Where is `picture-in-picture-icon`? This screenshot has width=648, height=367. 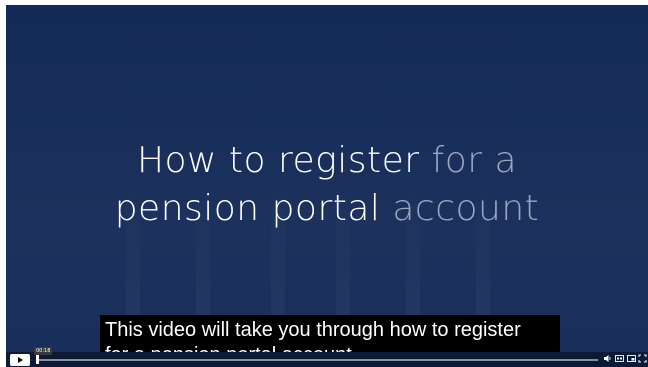
picture-in-picture-icon is located at coordinates (631, 358).